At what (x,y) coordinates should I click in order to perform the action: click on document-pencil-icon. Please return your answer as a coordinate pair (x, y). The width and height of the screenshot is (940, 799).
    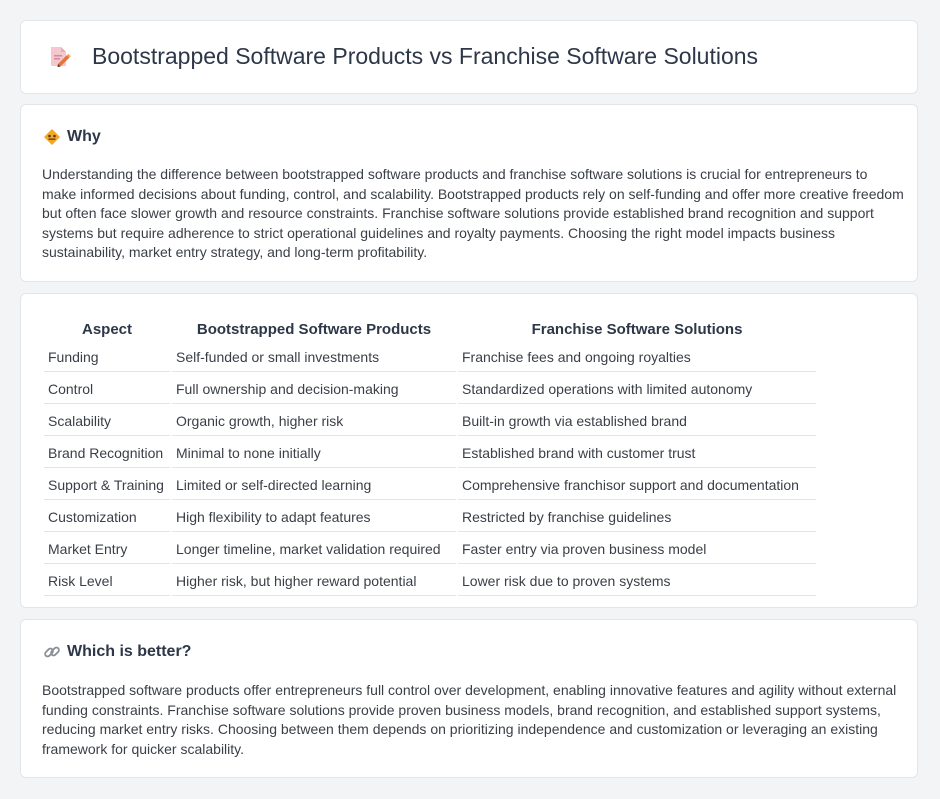
    Looking at the image, I should click on (61, 57).